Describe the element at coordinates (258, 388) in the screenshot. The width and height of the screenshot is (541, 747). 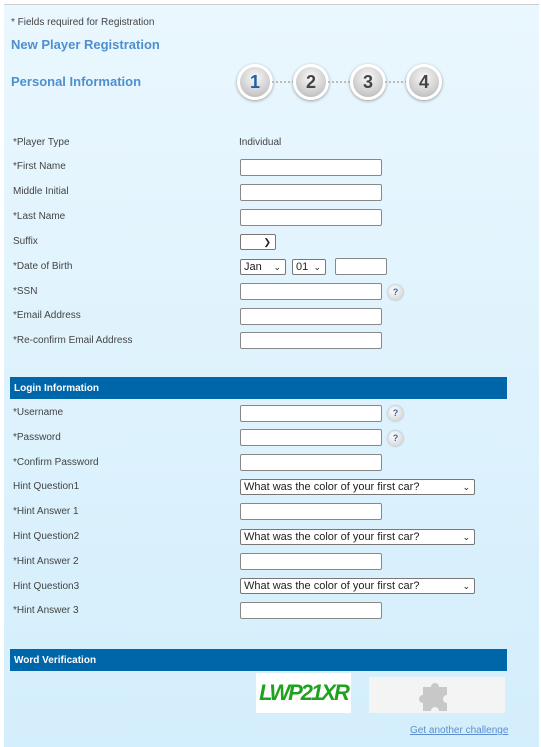
I see `login-section-header: Login Information` at that location.